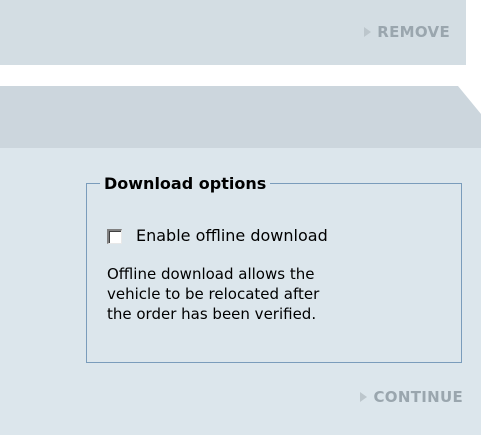 The height and width of the screenshot is (435, 481). I want to click on description-line: the order has been verified., so click(212, 314).